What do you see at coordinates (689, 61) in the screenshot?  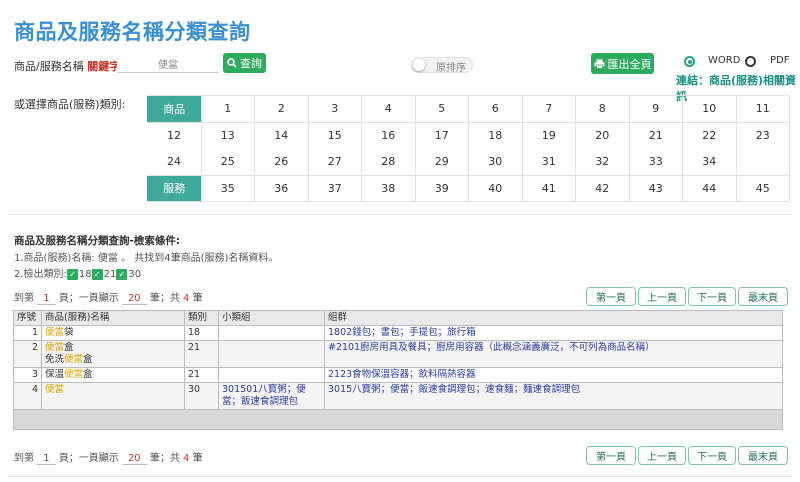 I see `word-radio` at bounding box center [689, 61].